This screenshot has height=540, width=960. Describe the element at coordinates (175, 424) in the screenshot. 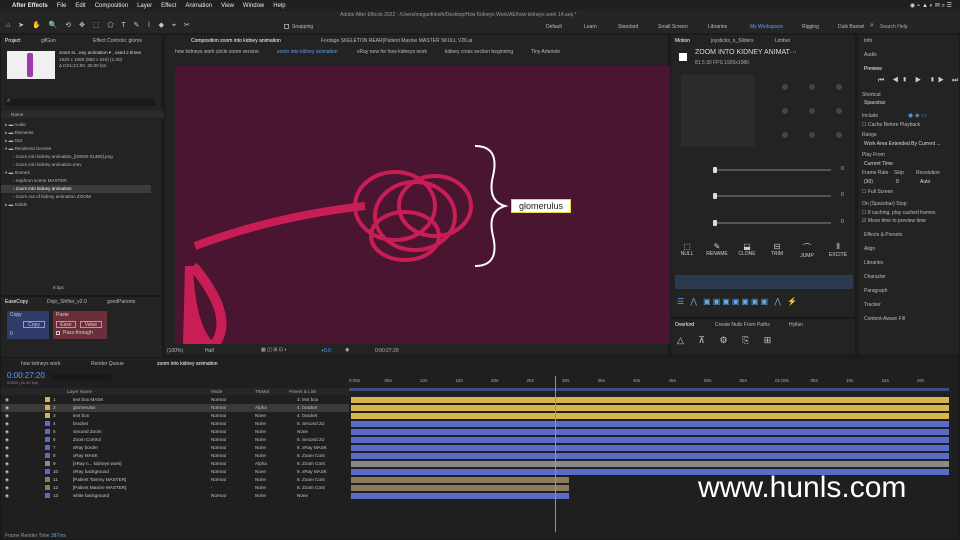

I see `layer-row: ◉ 4 bracket Normal None 5. Second Zo` at that location.